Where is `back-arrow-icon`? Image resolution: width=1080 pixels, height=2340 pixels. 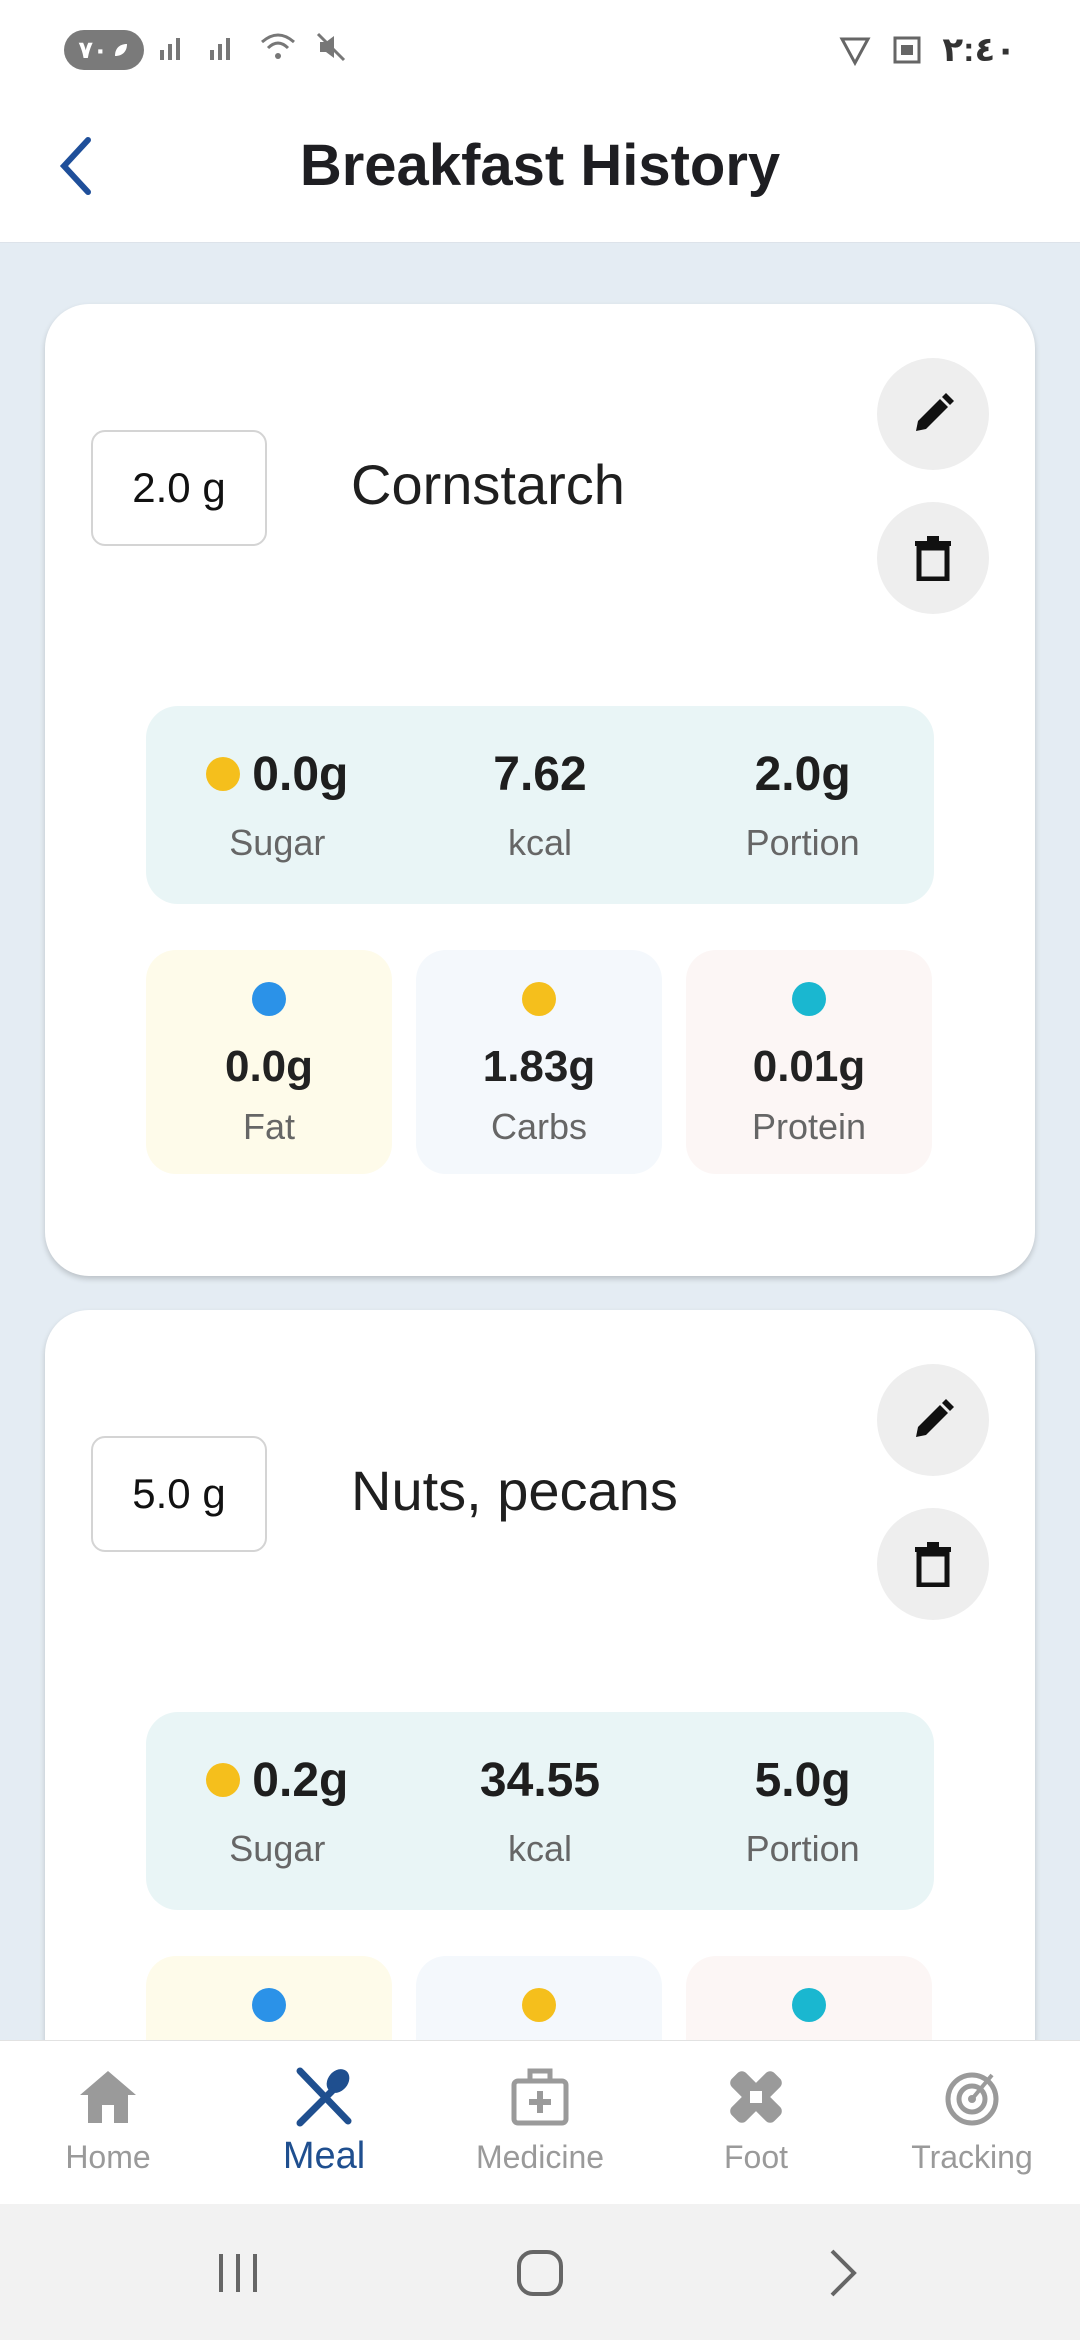 back-arrow-icon is located at coordinates (843, 2273).